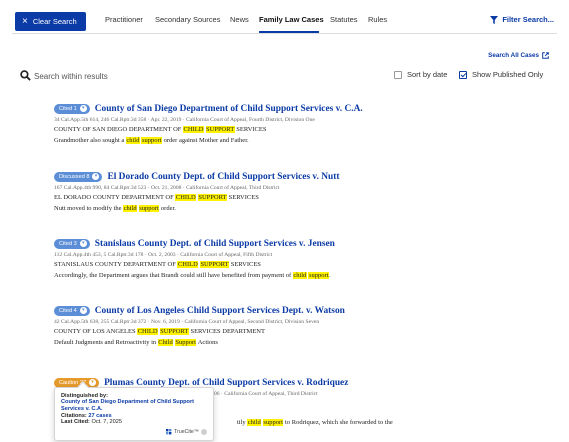 The height and width of the screenshot is (442, 569). I want to click on citation-badge: Cited 1 ▾, so click(72, 108).